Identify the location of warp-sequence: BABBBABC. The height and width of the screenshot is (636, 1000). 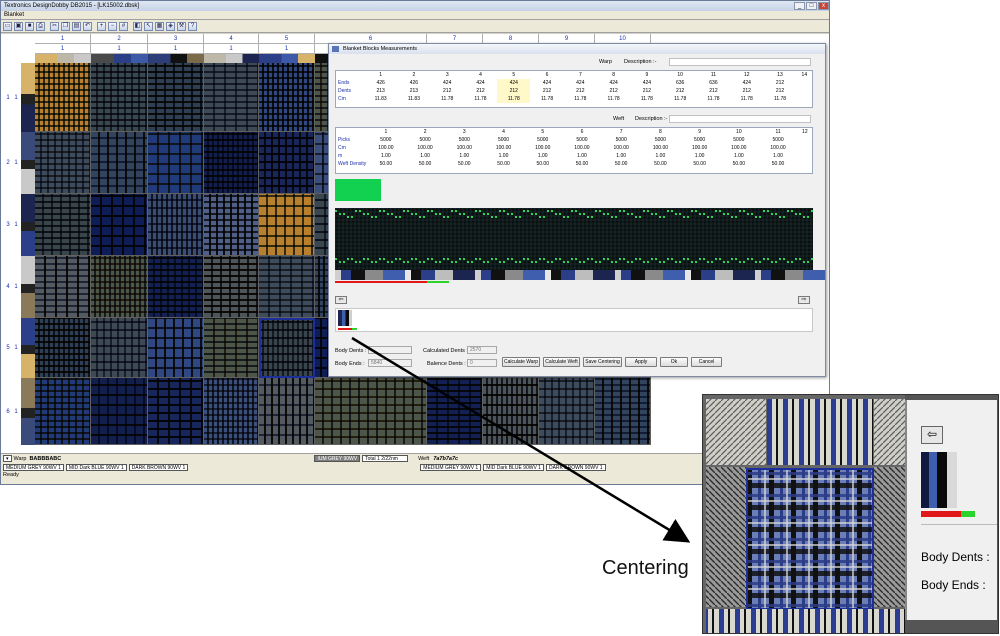
(171, 459).